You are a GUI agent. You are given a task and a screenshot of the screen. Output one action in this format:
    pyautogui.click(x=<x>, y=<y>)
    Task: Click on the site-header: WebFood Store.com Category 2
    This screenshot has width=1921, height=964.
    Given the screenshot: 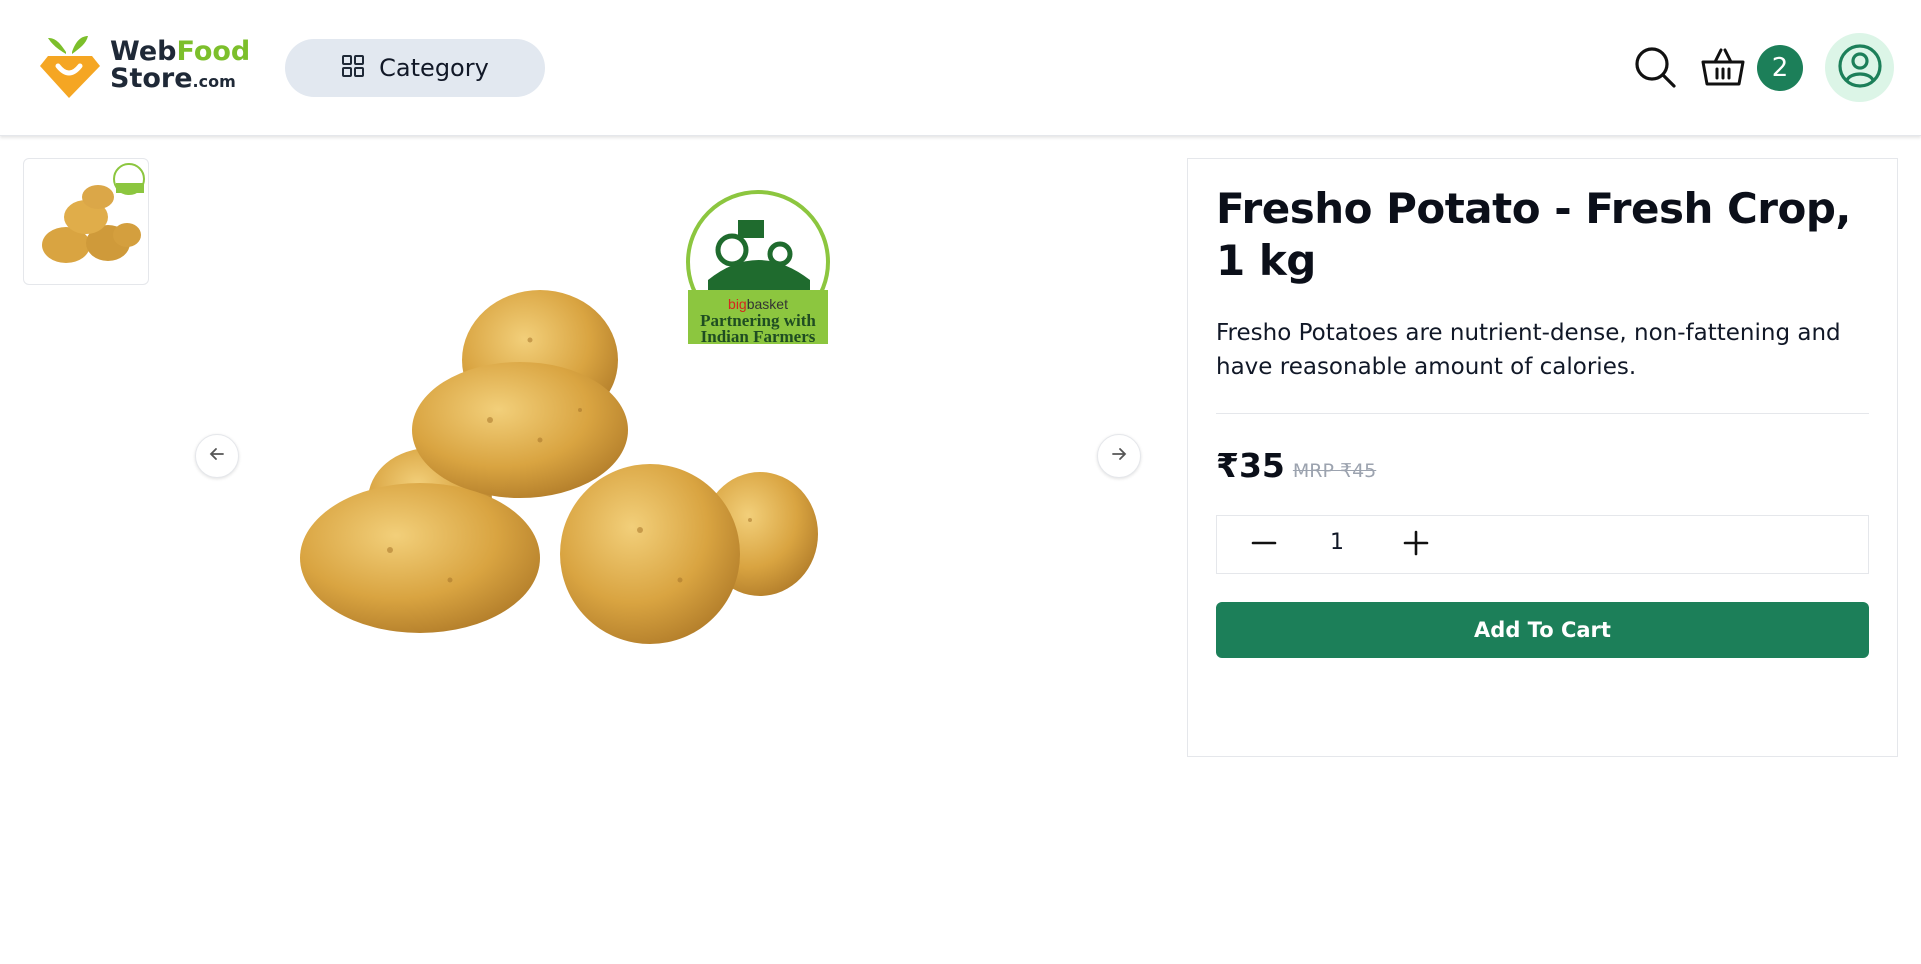 What is the action you would take?
    pyautogui.click(x=960, y=68)
    